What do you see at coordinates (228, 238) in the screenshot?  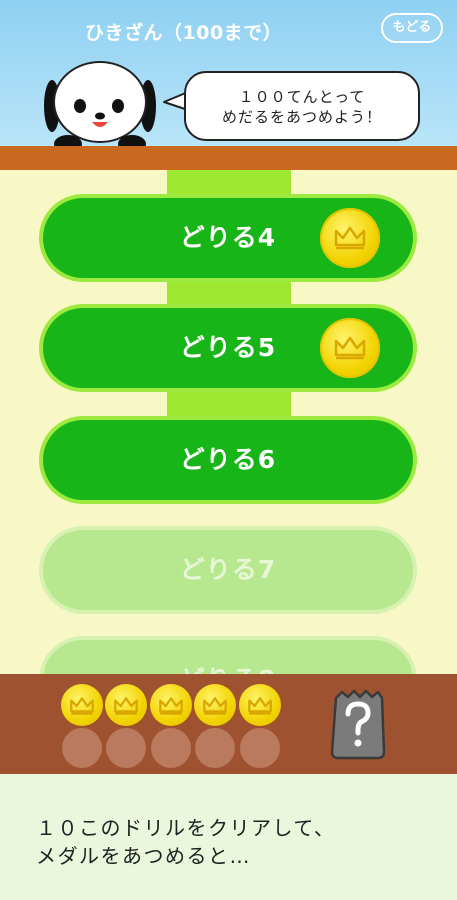 I see `drill-button-4: どりる4` at bounding box center [228, 238].